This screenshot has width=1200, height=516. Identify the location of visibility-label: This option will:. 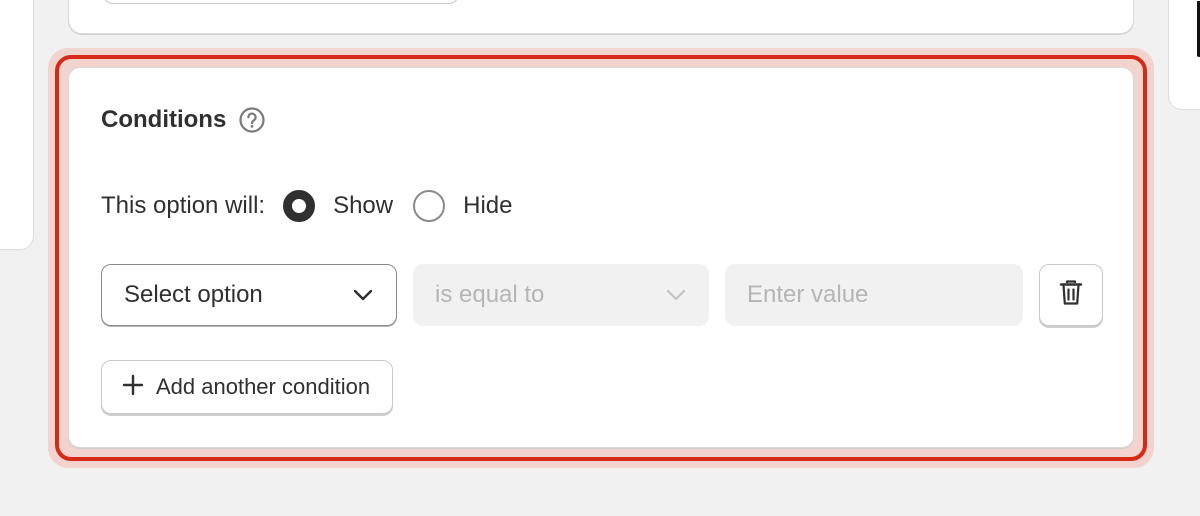
(183, 205).